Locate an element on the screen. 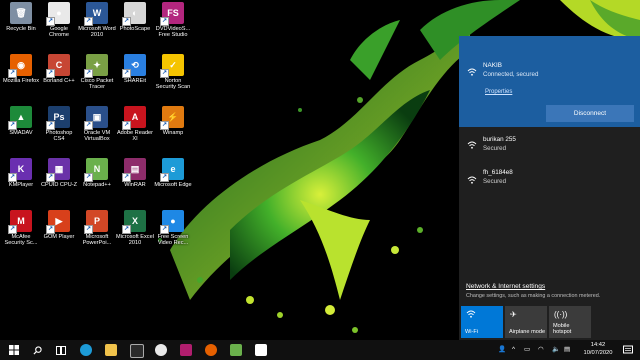 The image size is (640, 360). desktop-icon-label: Microsoft Excel 2010 is located at coordinates (135, 240).